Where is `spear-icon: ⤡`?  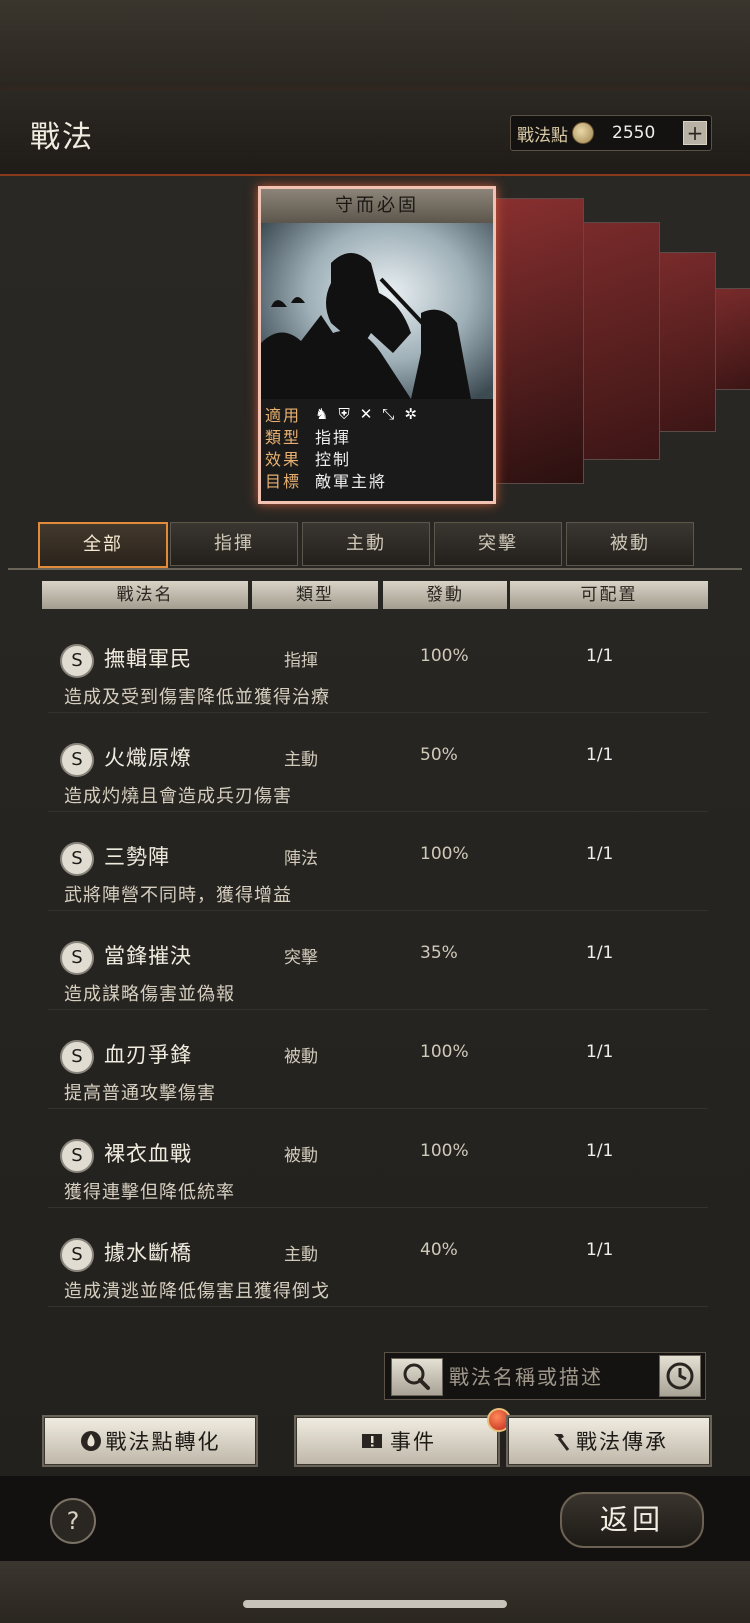 spear-icon: ⤡ is located at coordinates (388, 414).